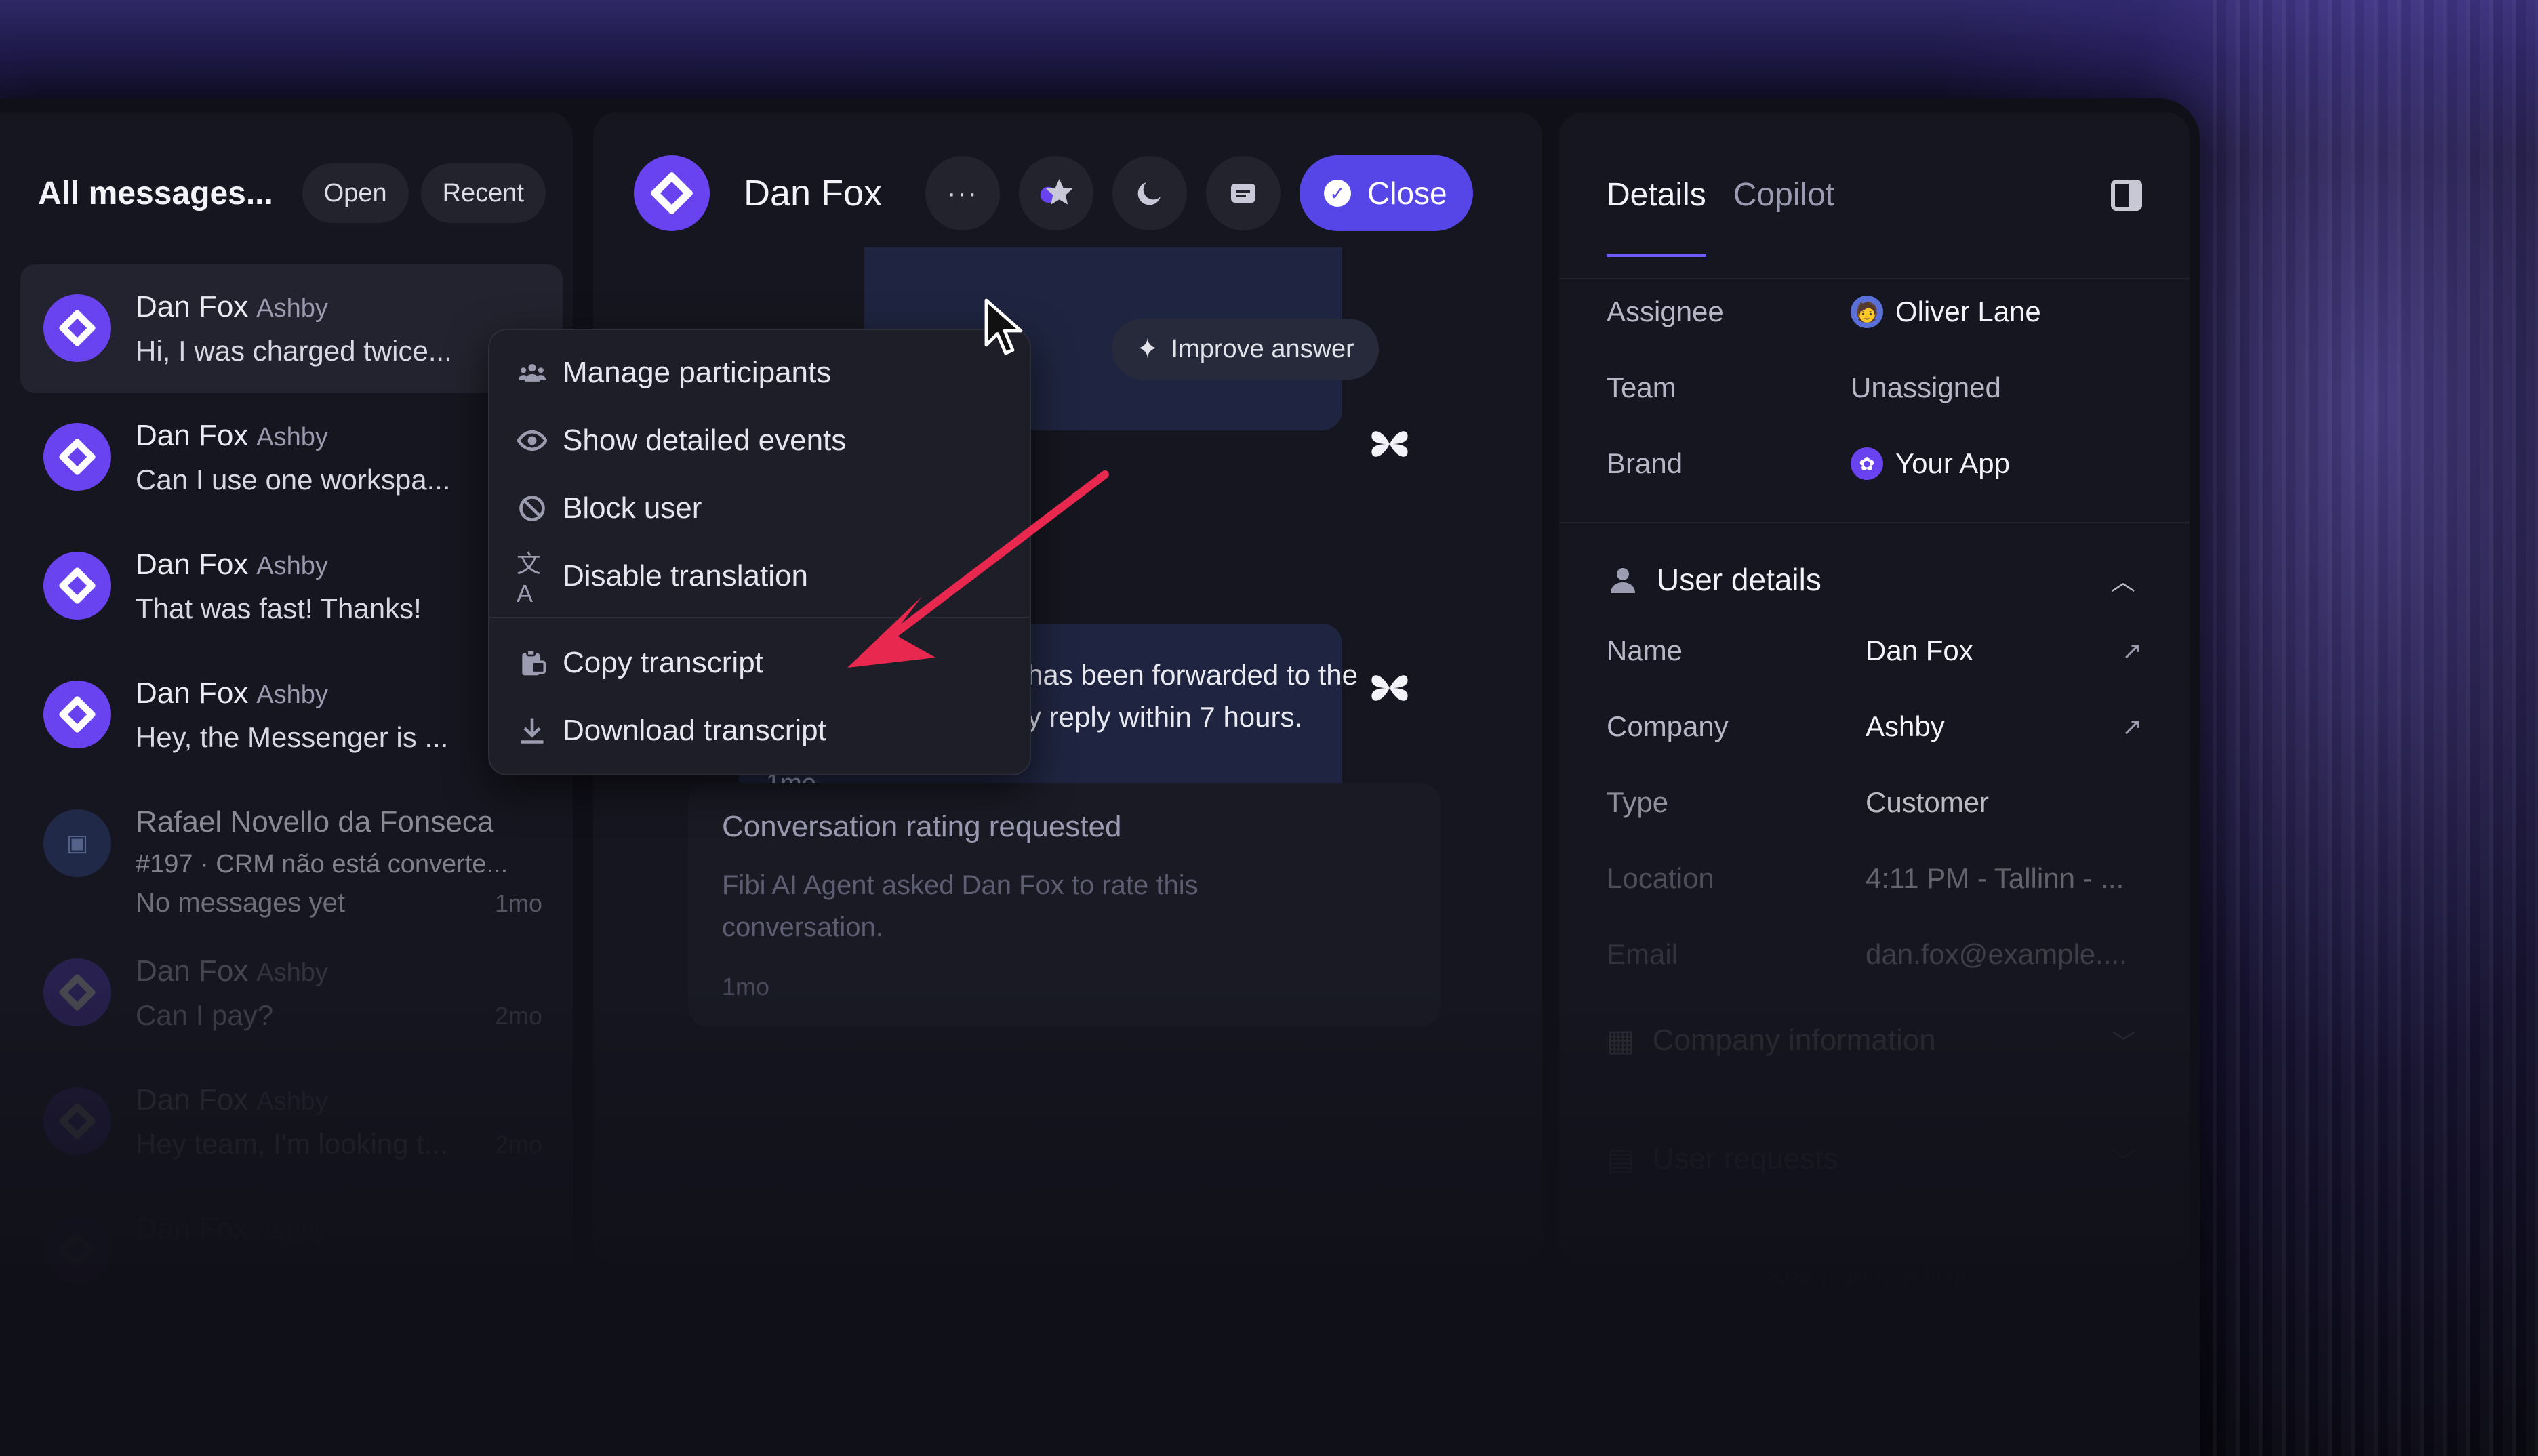  Describe the element at coordinates (1337, 194) in the screenshot. I see `check-icon: ✓` at that location.